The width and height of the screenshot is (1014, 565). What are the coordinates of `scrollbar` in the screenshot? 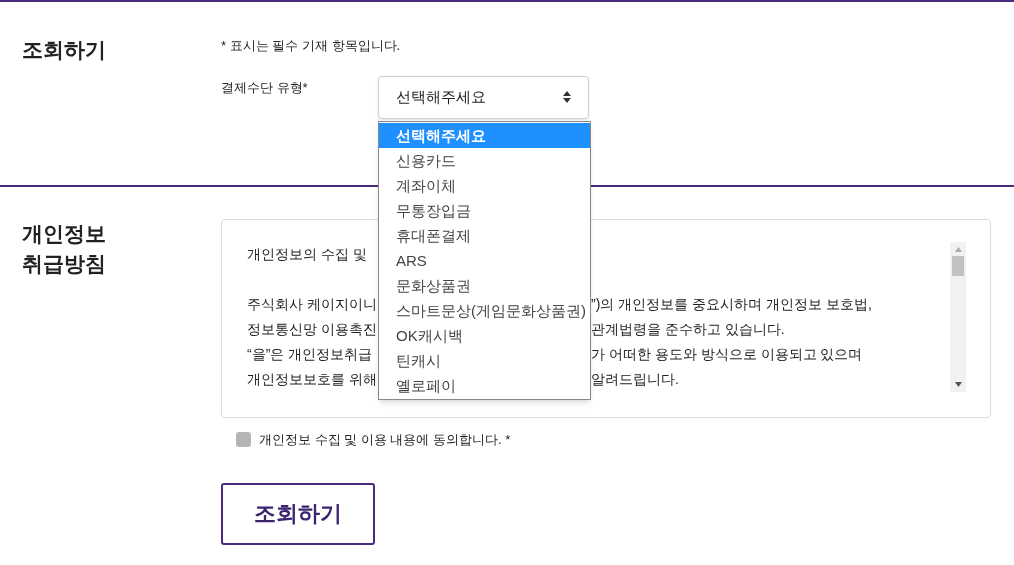 It's located at (958, 317).